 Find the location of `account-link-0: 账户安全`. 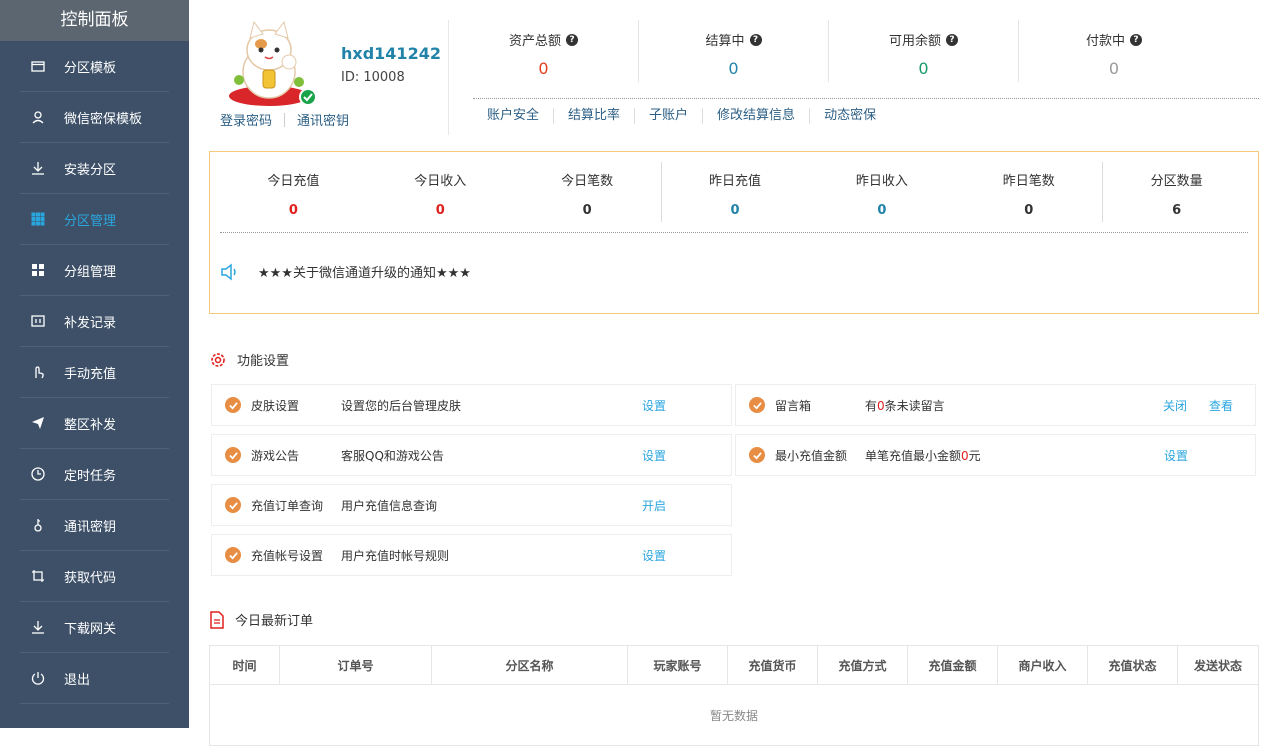

account-link-0: 账户安全 is located at coordinates (514, 116).